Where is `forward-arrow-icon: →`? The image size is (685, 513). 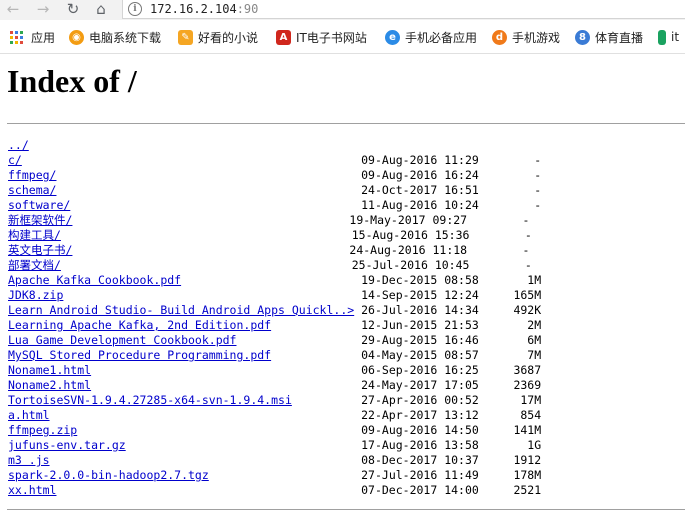
forward-arrow-icon: → is located at coordinates (43, 9).